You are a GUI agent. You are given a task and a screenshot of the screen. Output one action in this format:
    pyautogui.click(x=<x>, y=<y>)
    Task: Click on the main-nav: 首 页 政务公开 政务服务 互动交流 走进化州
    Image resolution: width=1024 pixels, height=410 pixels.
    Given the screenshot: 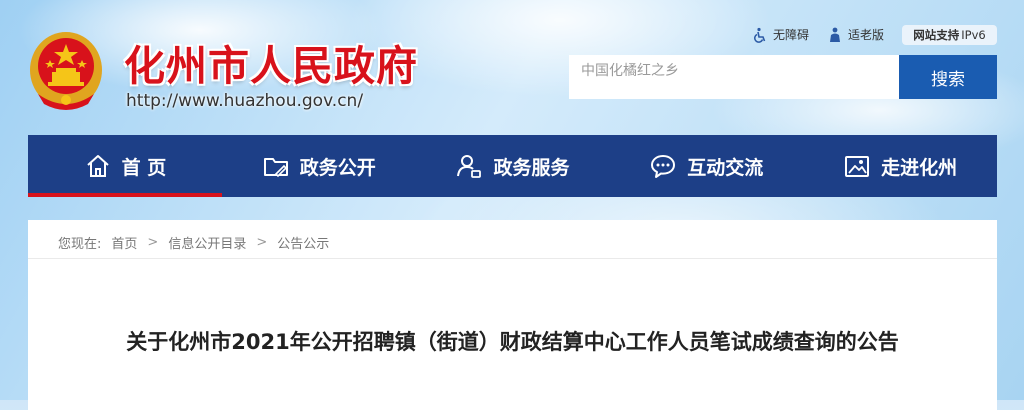 What is the action you would take?
    pyautogui.click(x=512, y=166)
    